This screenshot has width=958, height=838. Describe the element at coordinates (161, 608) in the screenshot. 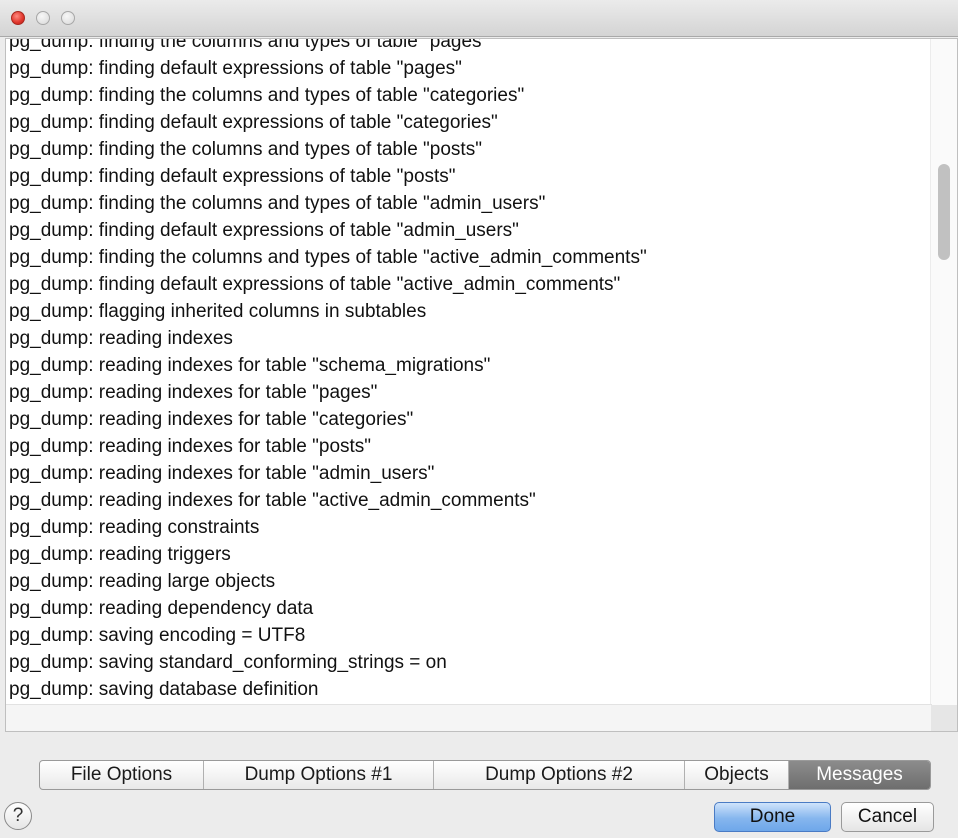

I see `log-line: pg_dump: reading dependency data` at that location.